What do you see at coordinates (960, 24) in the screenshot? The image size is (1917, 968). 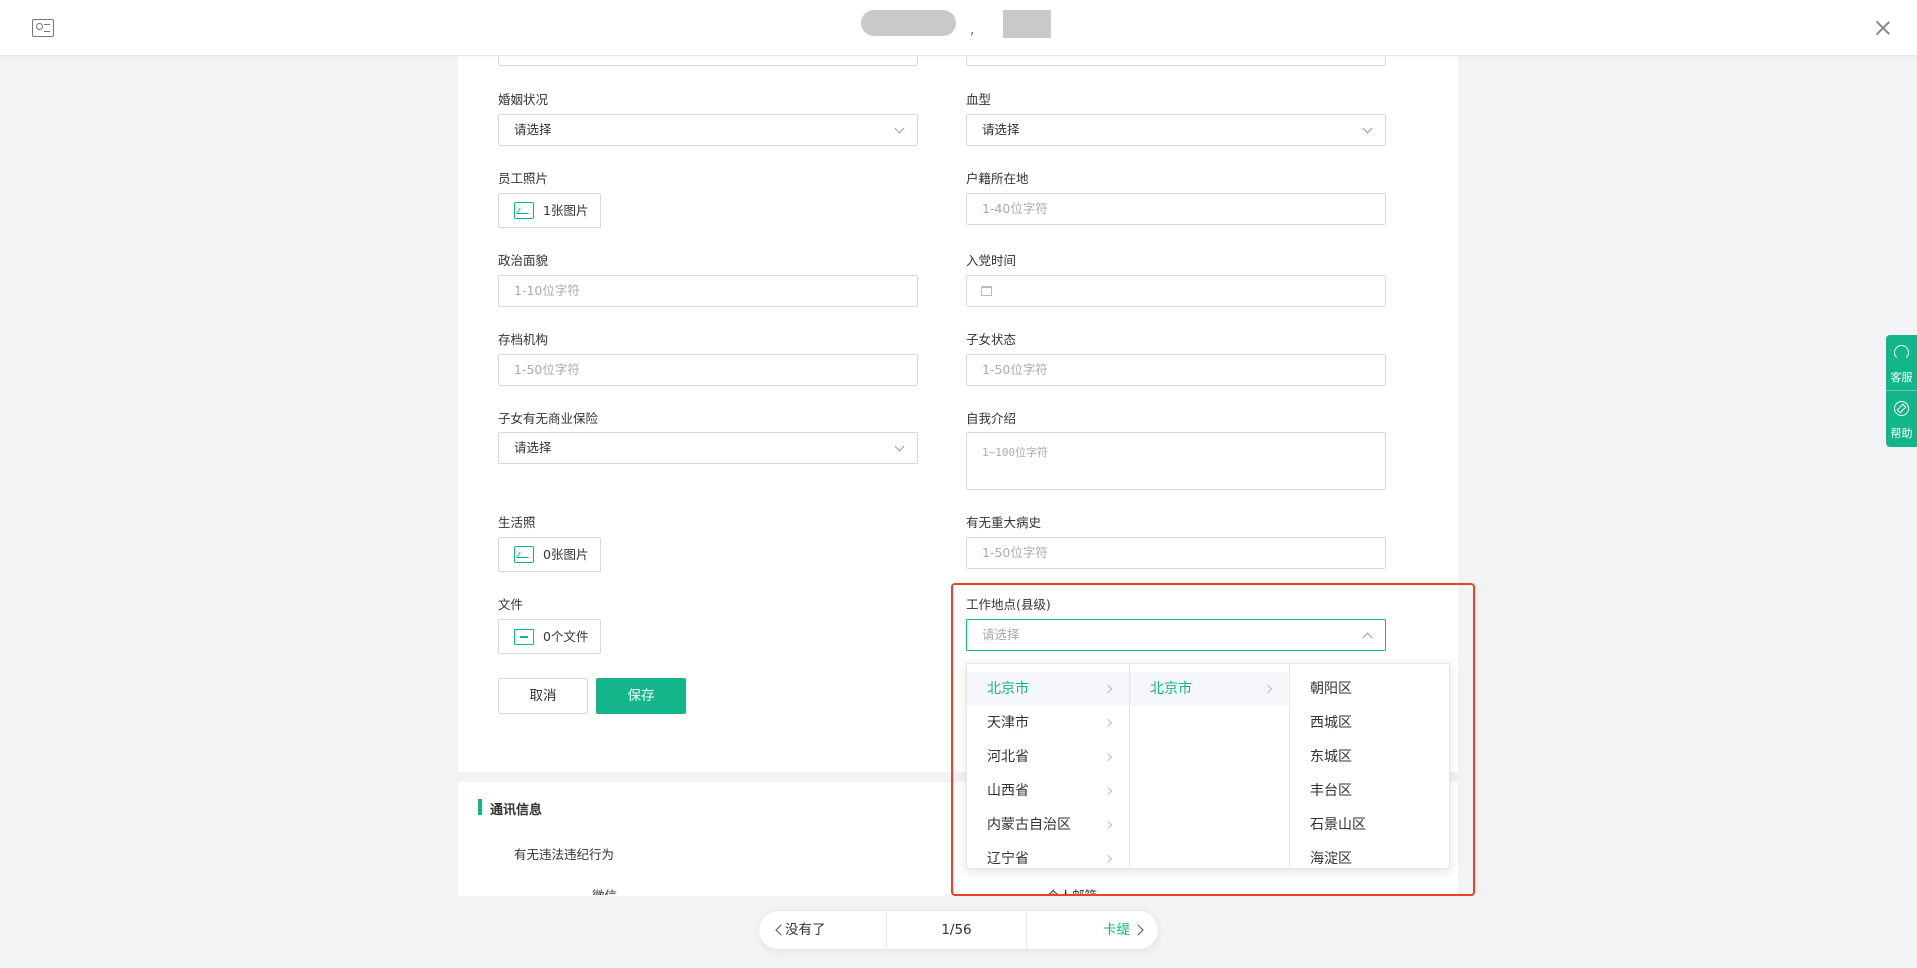 I see `employee-name-redacted: ,` at bounding box center [960, 24].